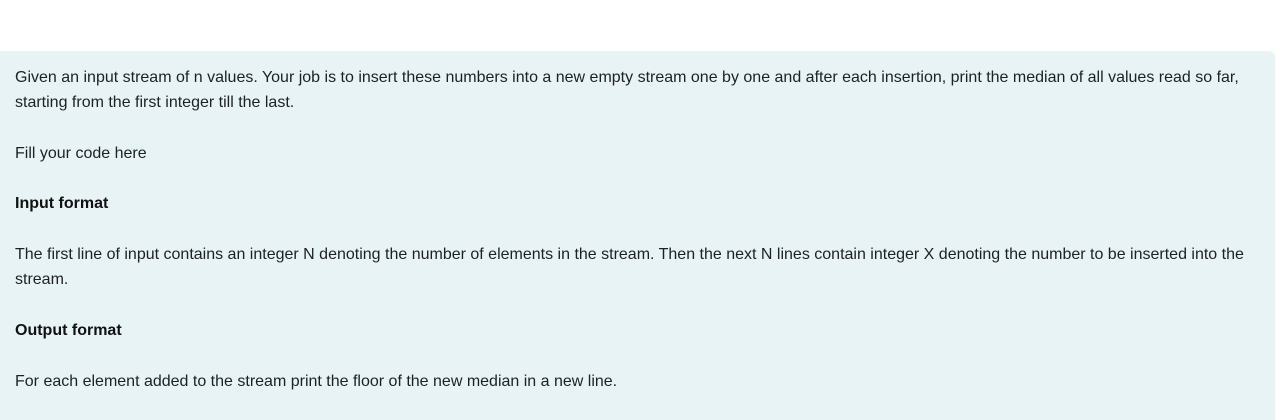 The image size is (1279, 420). Describe the element at coordinates (68, 330) in the screenshot. I see `output-format-heading: Output format` at that location.